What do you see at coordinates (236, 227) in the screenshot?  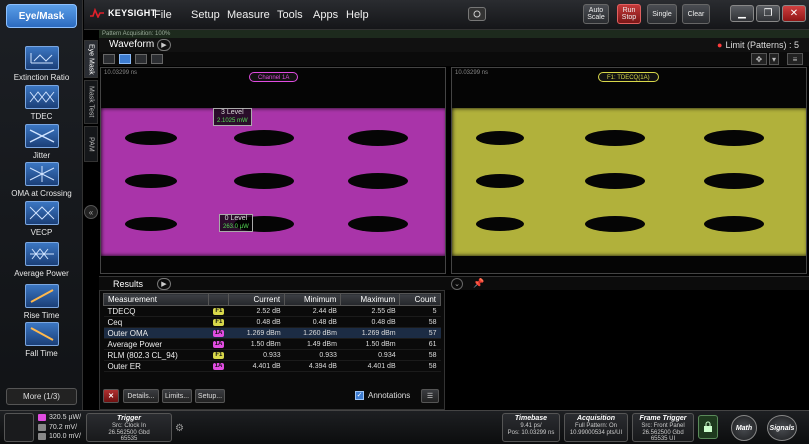 I see `lower-level-value: 263.0 µW` at bounding box center [236, 227].